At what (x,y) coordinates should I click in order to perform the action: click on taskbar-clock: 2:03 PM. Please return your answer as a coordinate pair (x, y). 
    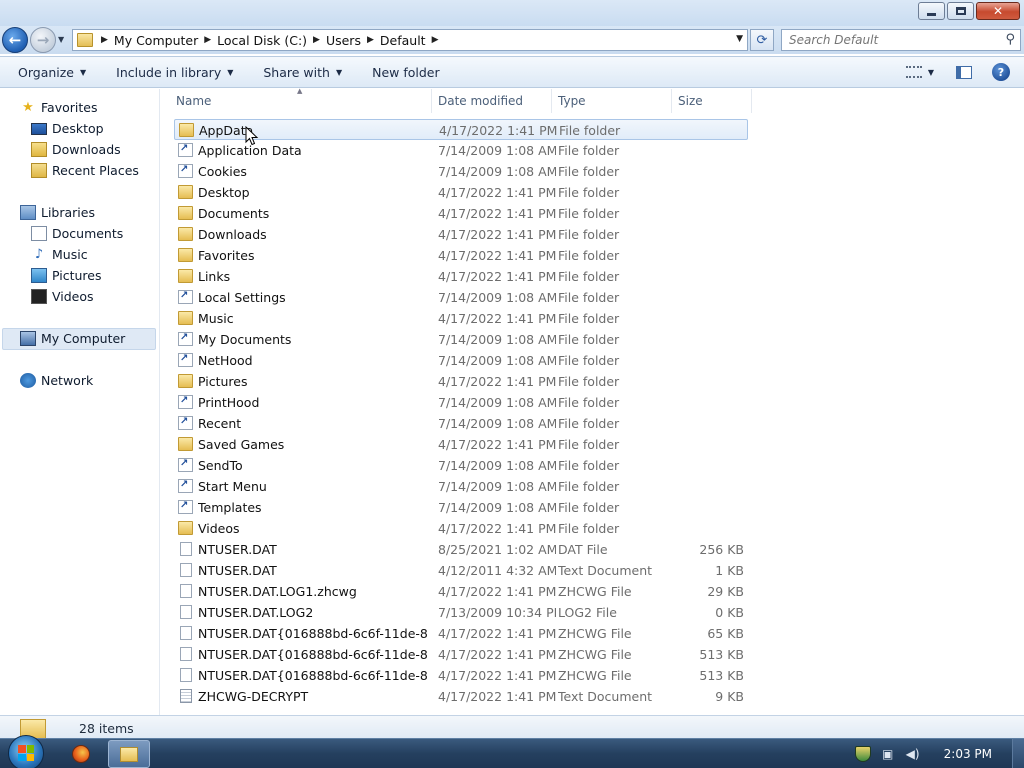
    Looking at the image, I should click on (968, 754).